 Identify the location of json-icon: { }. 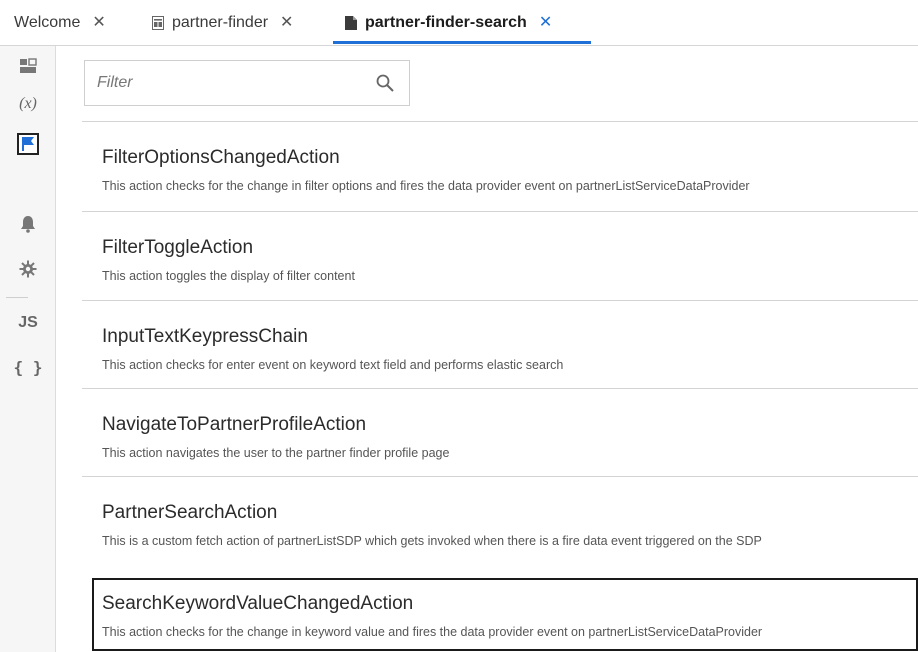
(28, 367).